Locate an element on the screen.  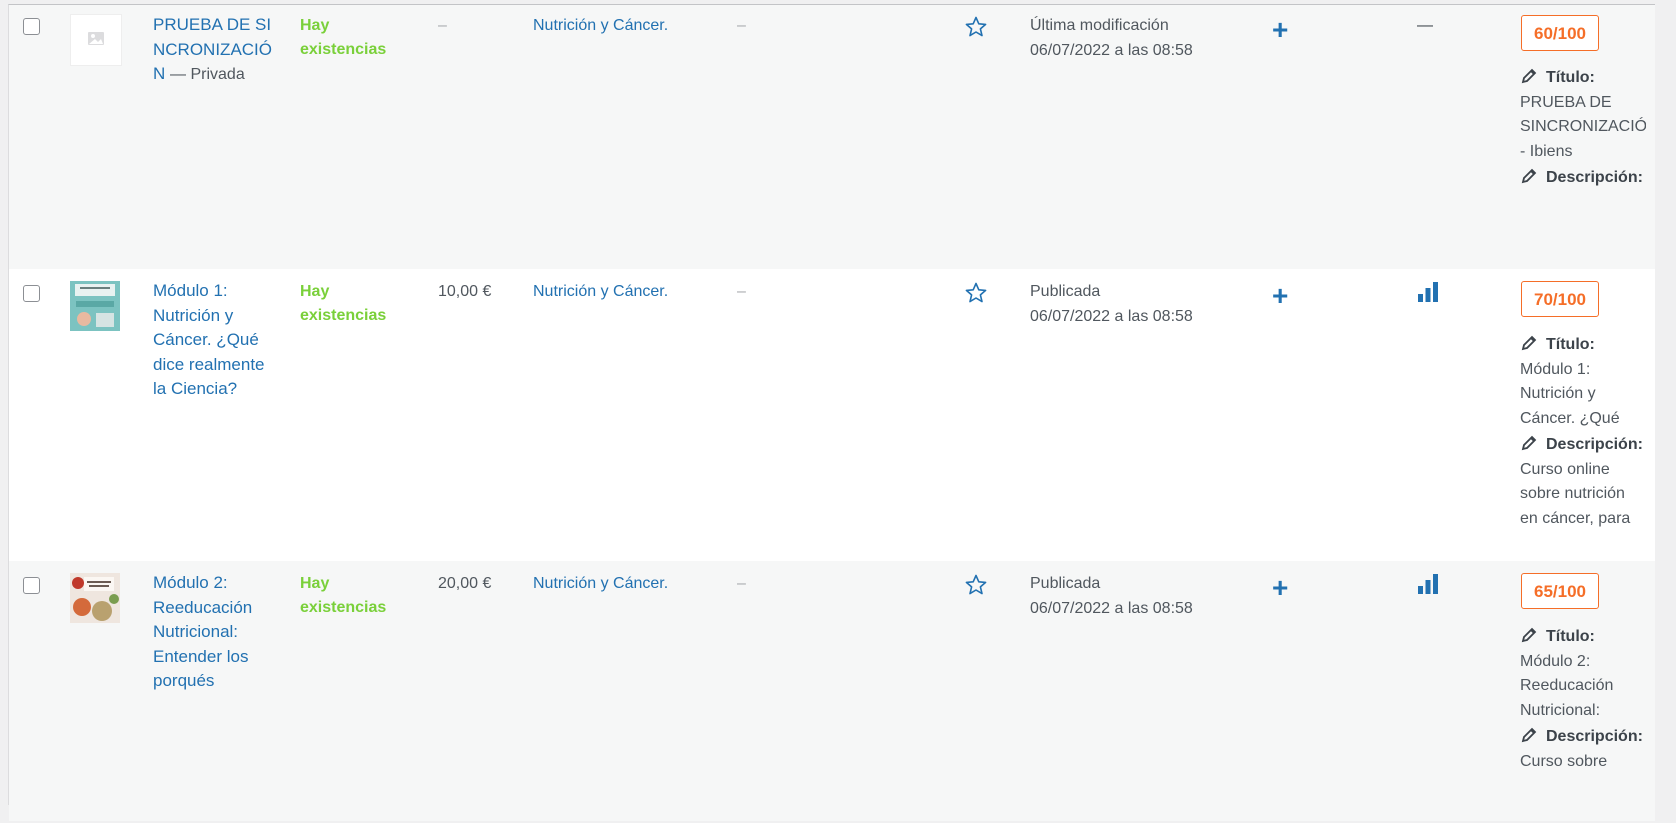
seo-title-text: Módulo 1: Nutrición y Cáncer. ¿Qué is located at coordinates (1570, 393).